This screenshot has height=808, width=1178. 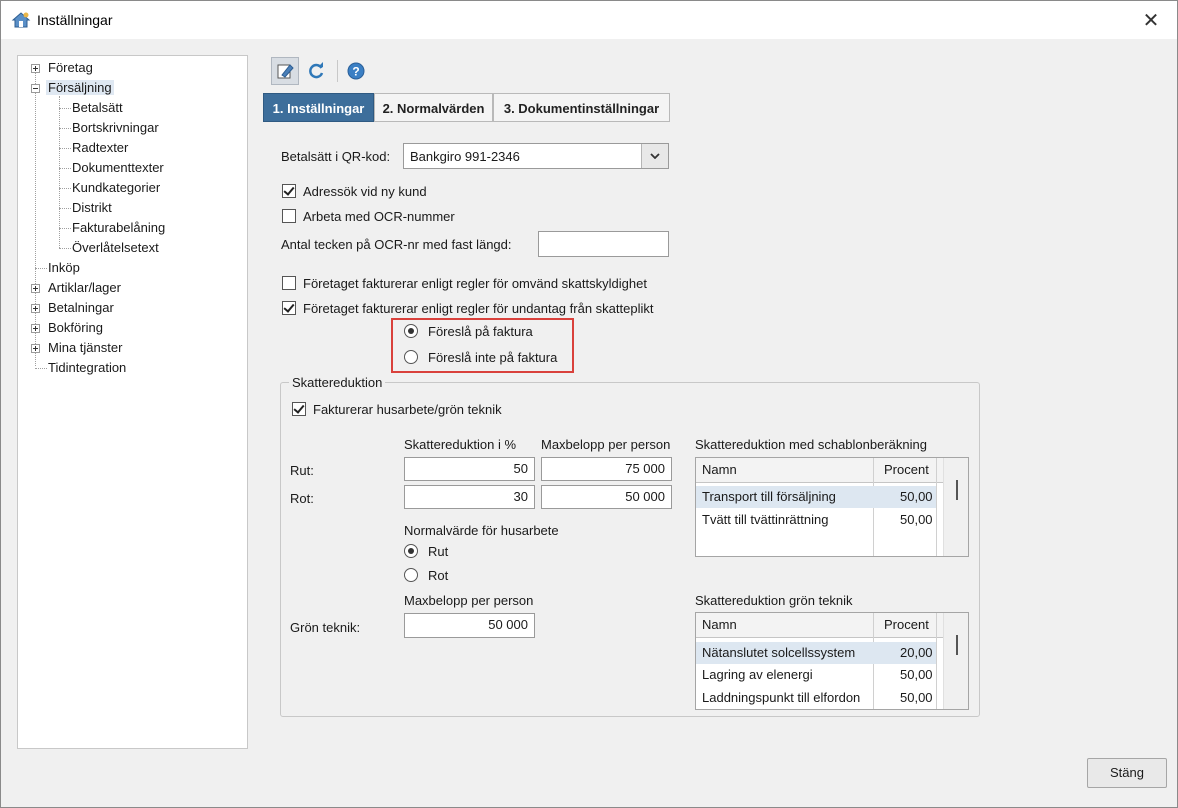 What do you see at coordinates (84, 288) in the screenshot?
I see `tree-item-artiklar-lager: Artiklar/lager` at bounding box center [84, 288].